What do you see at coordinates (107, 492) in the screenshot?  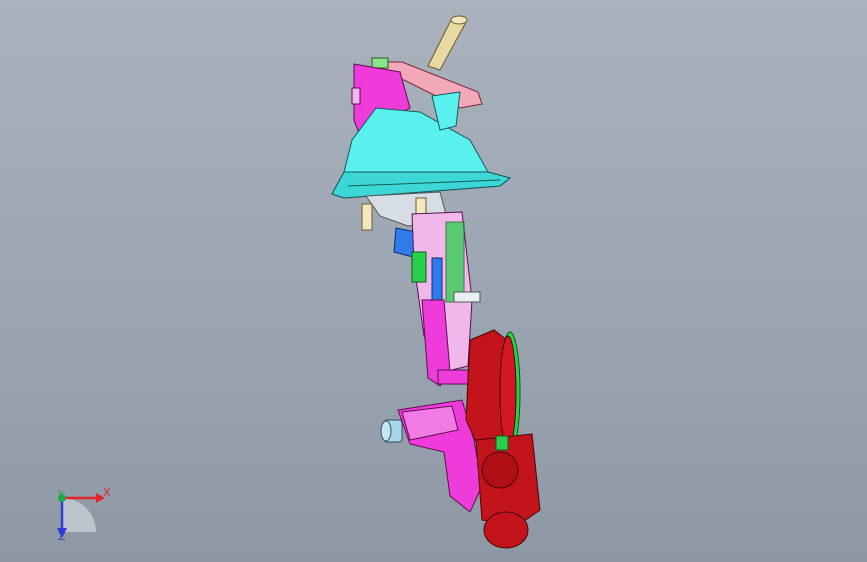 I see `x-axis-label: X` at bounding box center [107, 492].